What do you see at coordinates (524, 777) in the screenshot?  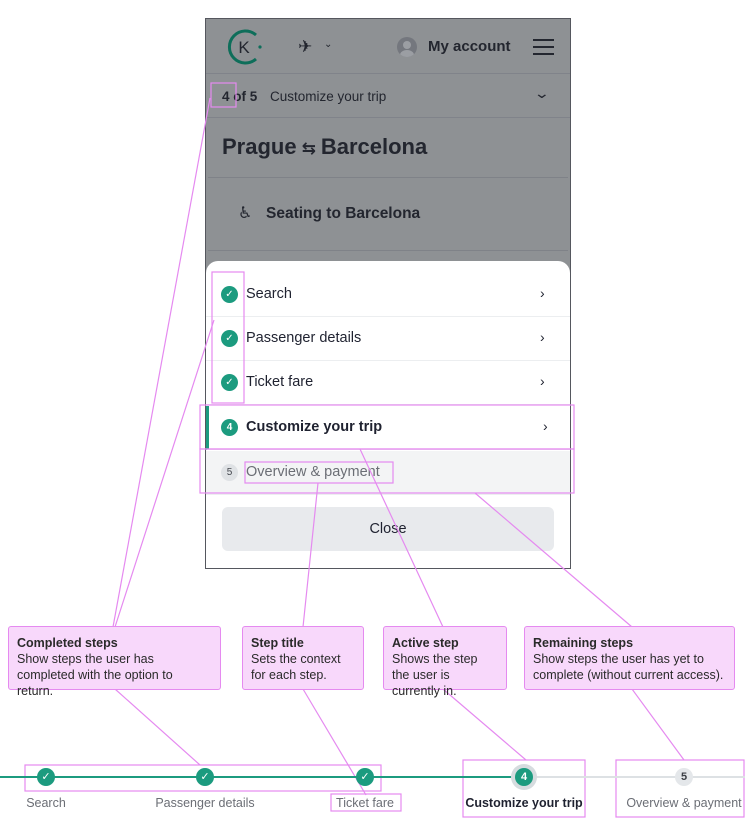 I see `stepper-dot-active: 4` at bounding box center [524, 777].